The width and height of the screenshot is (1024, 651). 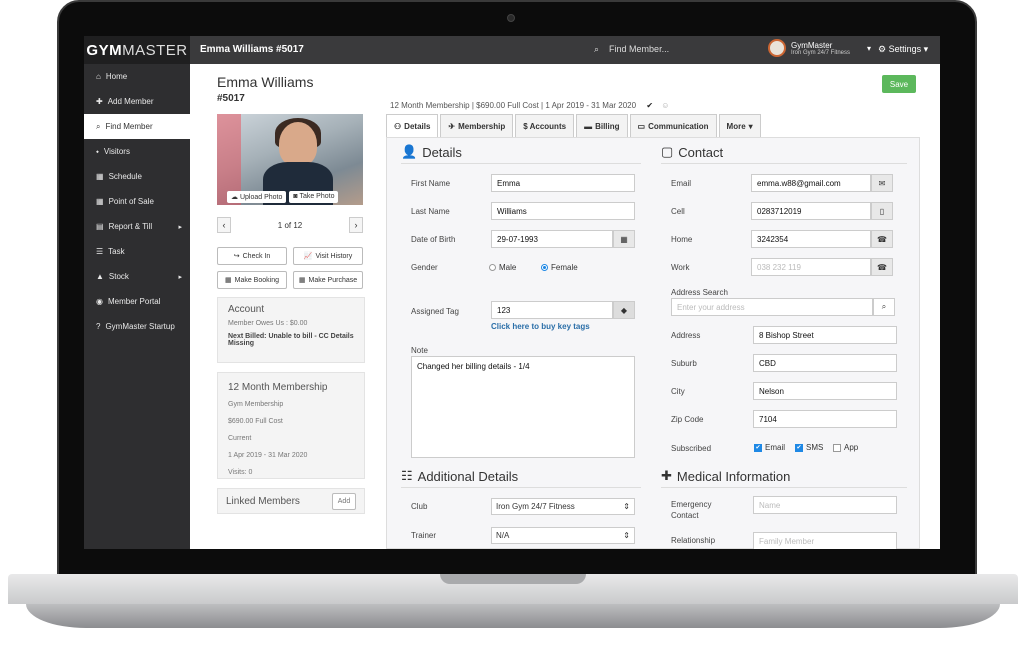 What do you see at coordinates (819, 48) in the screenshot?
I see `club-switcher: GymMaster Iron Gym 24/7 Fitness ▾` at bounding box center [819, 48].